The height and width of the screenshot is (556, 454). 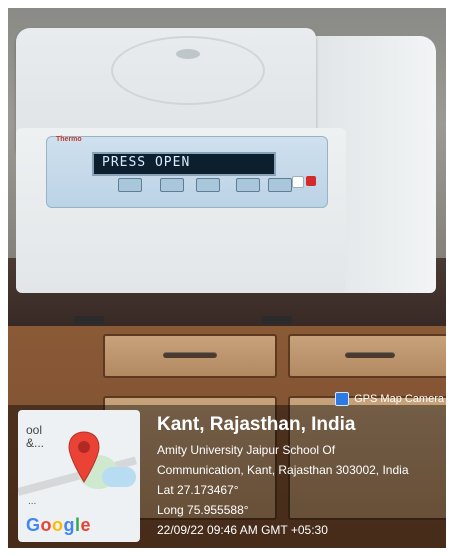 I want to click on gps-camera-badge: GPS Map Camera, so click(x=389, y=399).